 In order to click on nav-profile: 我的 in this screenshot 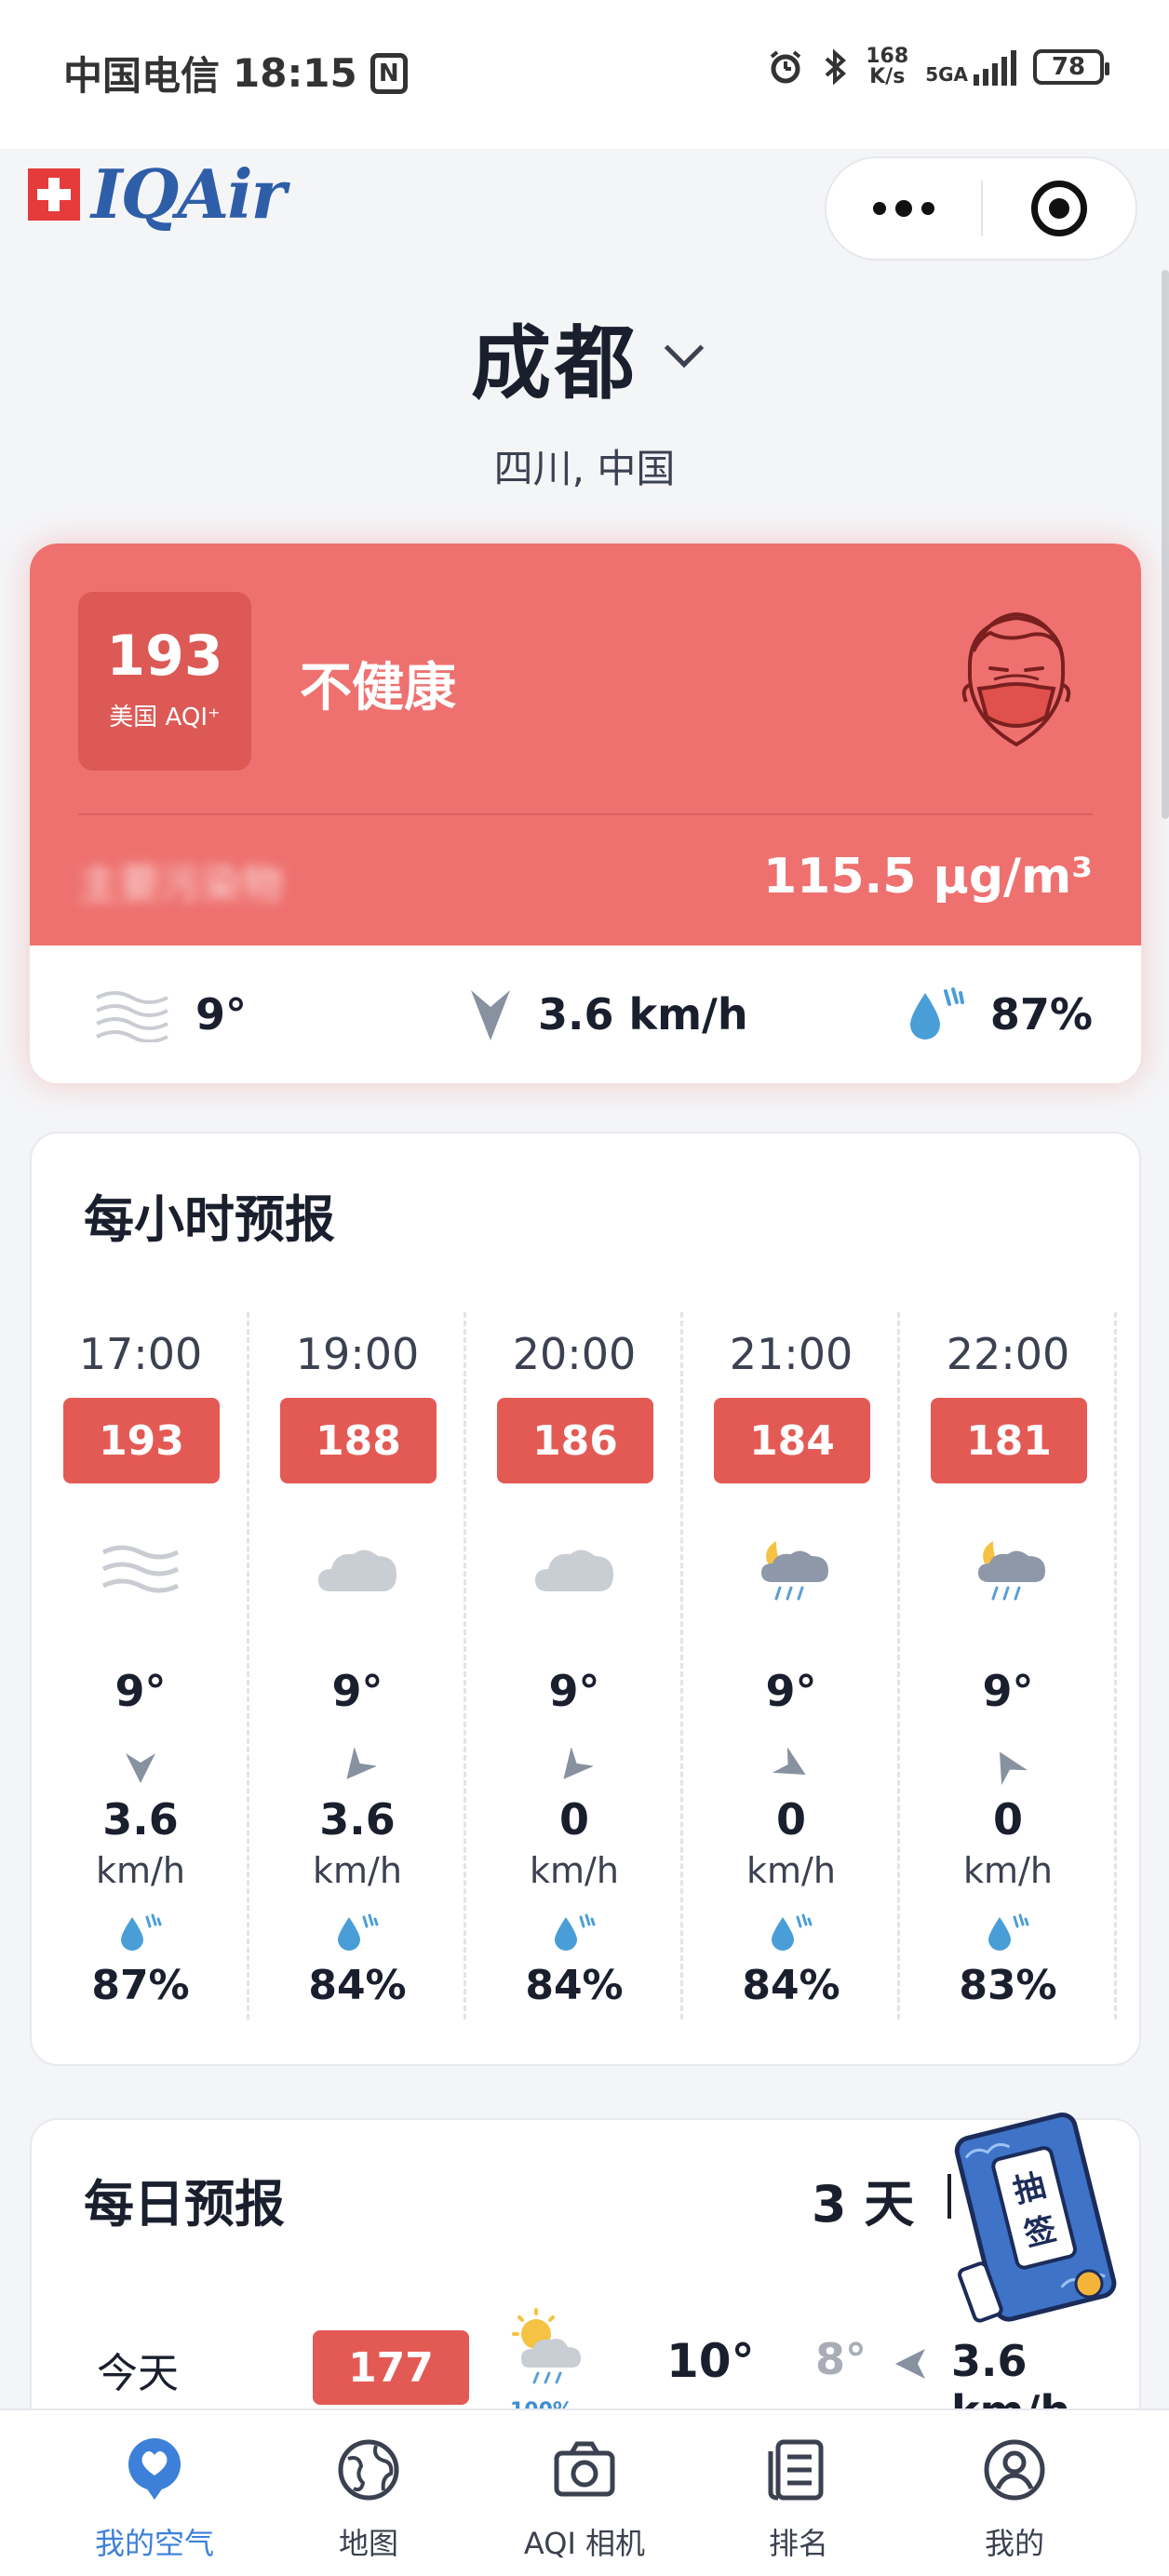, I will do `click(1014, 2499)`.